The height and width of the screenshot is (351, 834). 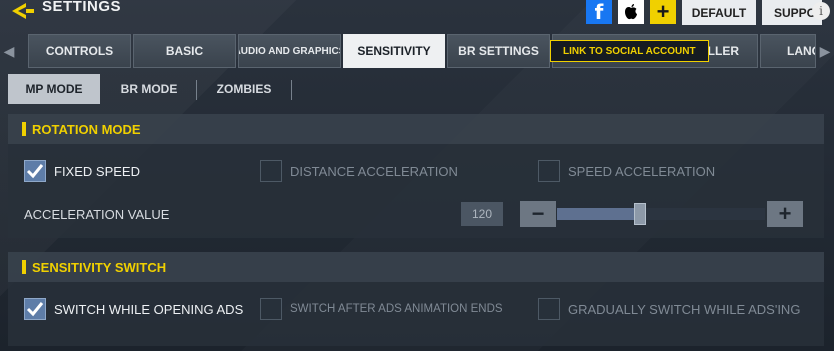 What do you see at coordinates (482, 214) in the screenshot?
I see `acceleration-value-display: 120` at bounding box center [482, 214].